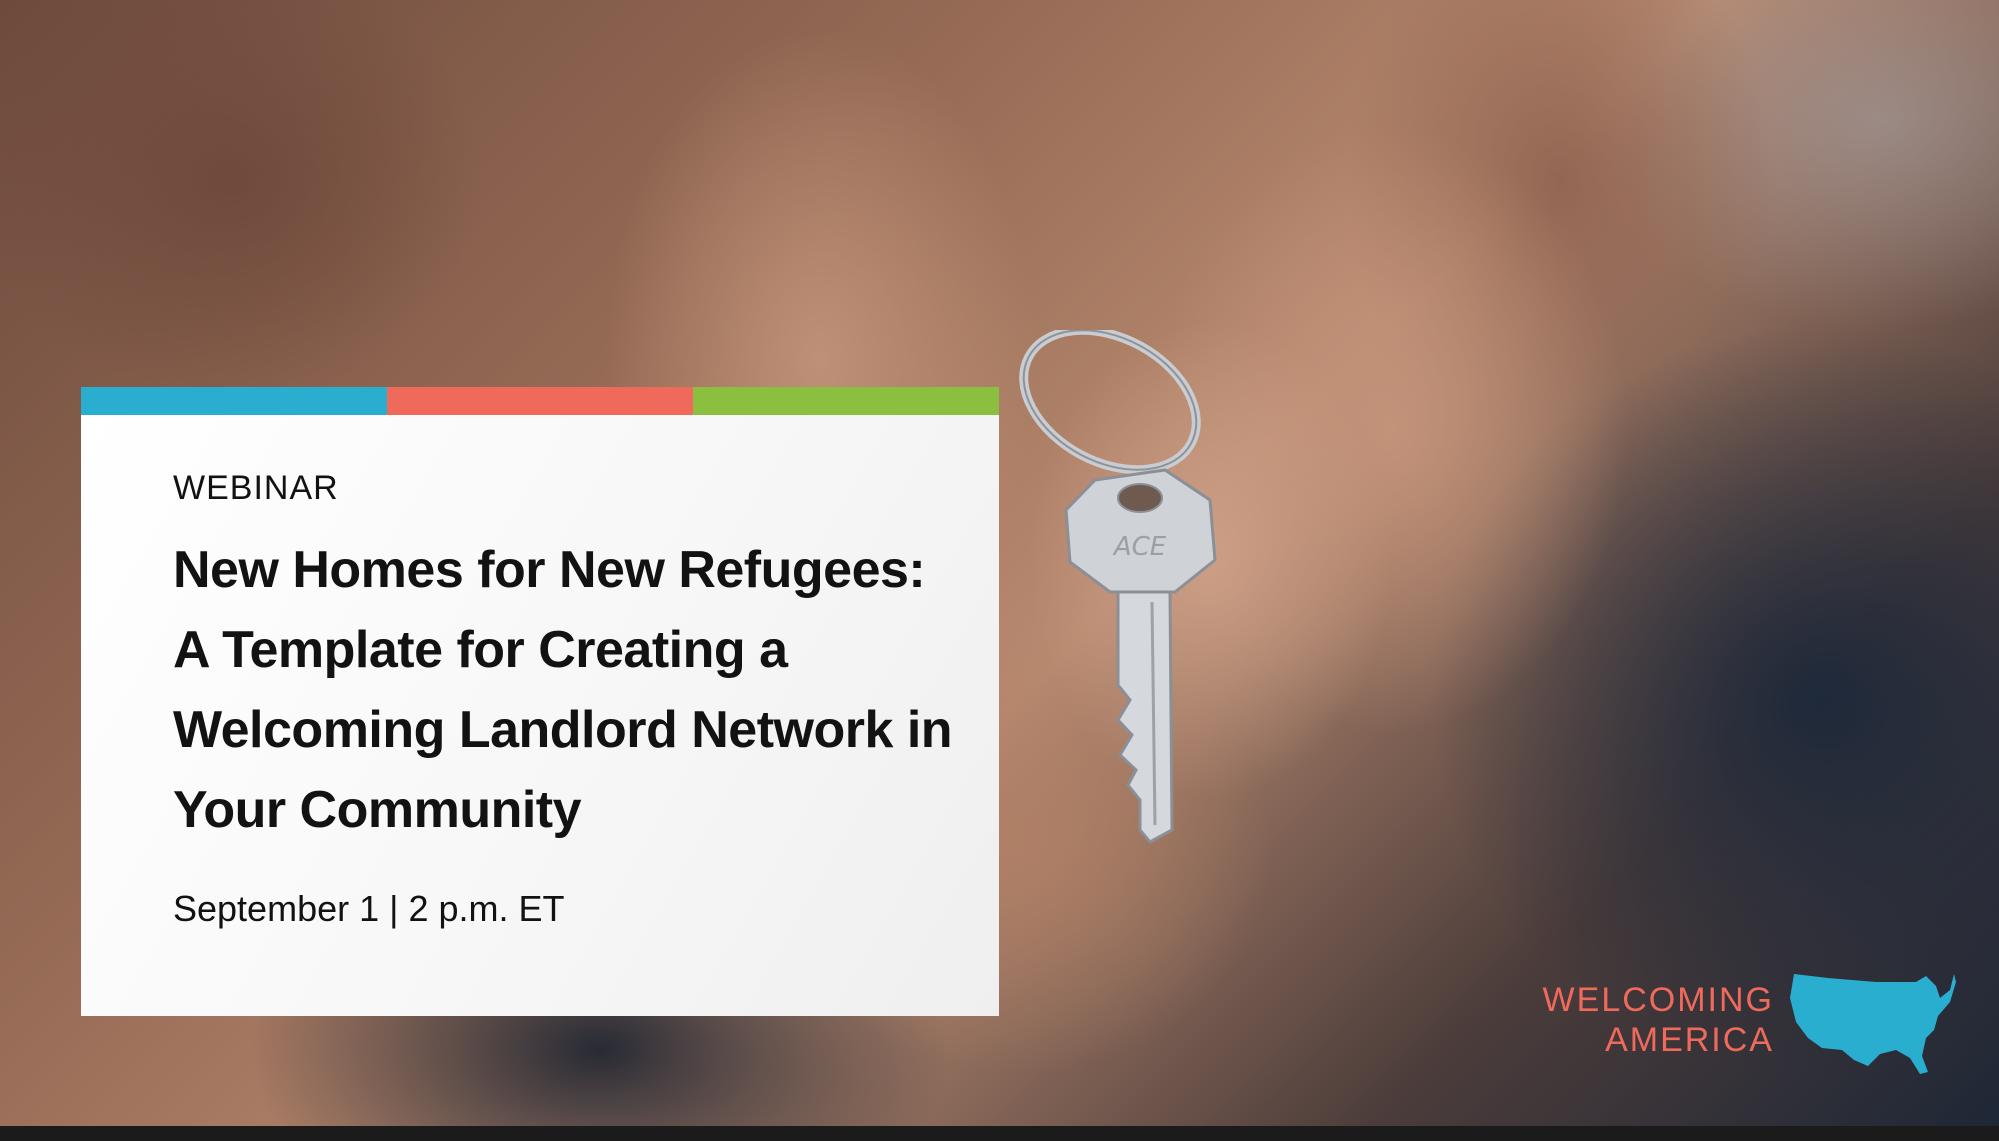 The width and height of the screenshot is (1999, 1141). Describe the element at coordinates (1658, 1020) in the screenshot. I see `logo-text: WELCOMING AMERICA` at that location.